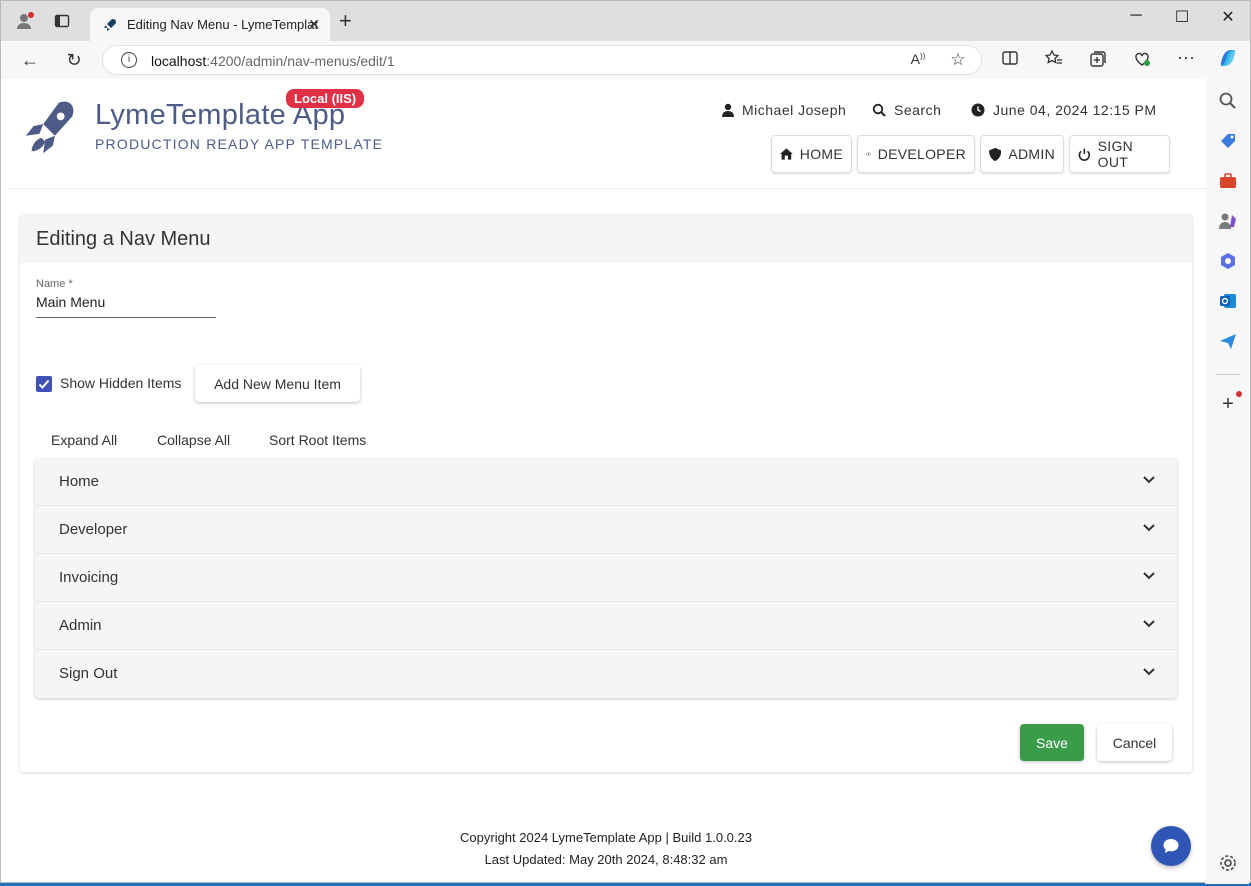  I want to click on browser-tab: Editing Nav Menu - LymeTemplat ✕, so click(210, 24).